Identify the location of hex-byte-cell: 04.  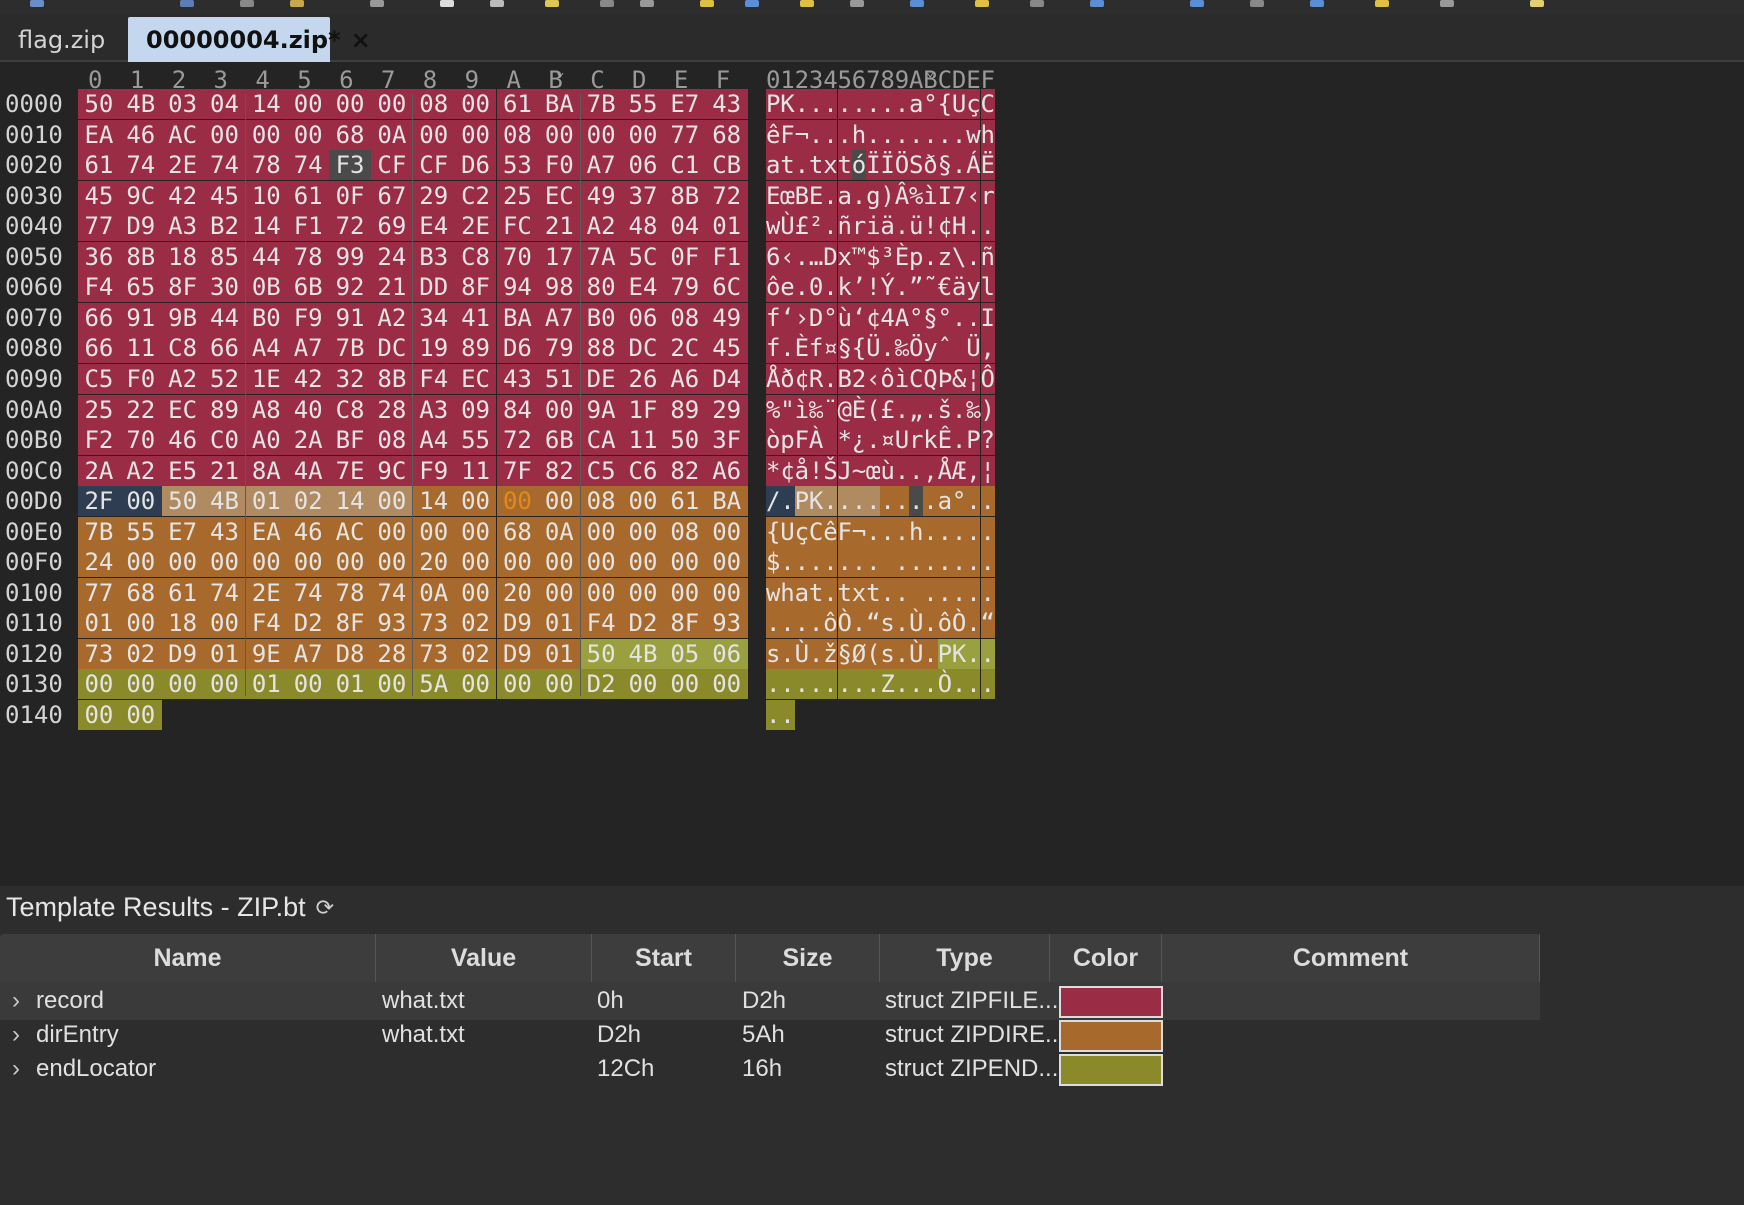
(224, 104).